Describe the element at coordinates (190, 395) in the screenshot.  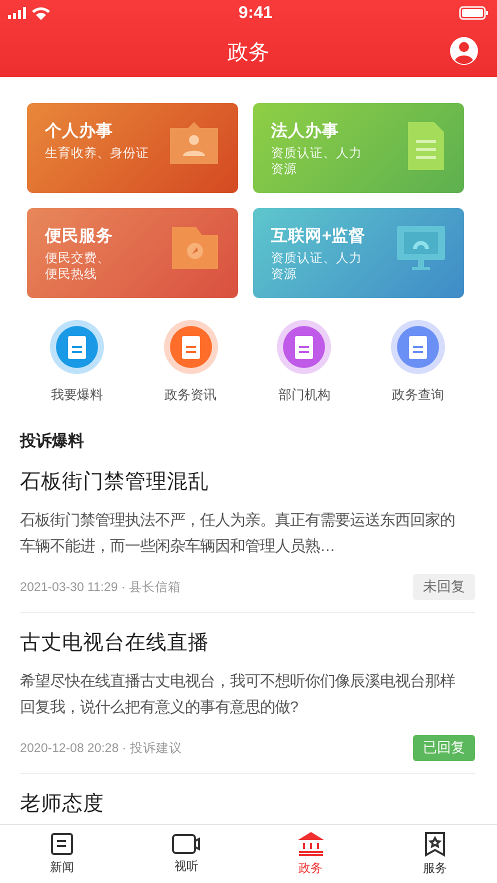
I see `shortcut-label: 政务资讯` at that location.